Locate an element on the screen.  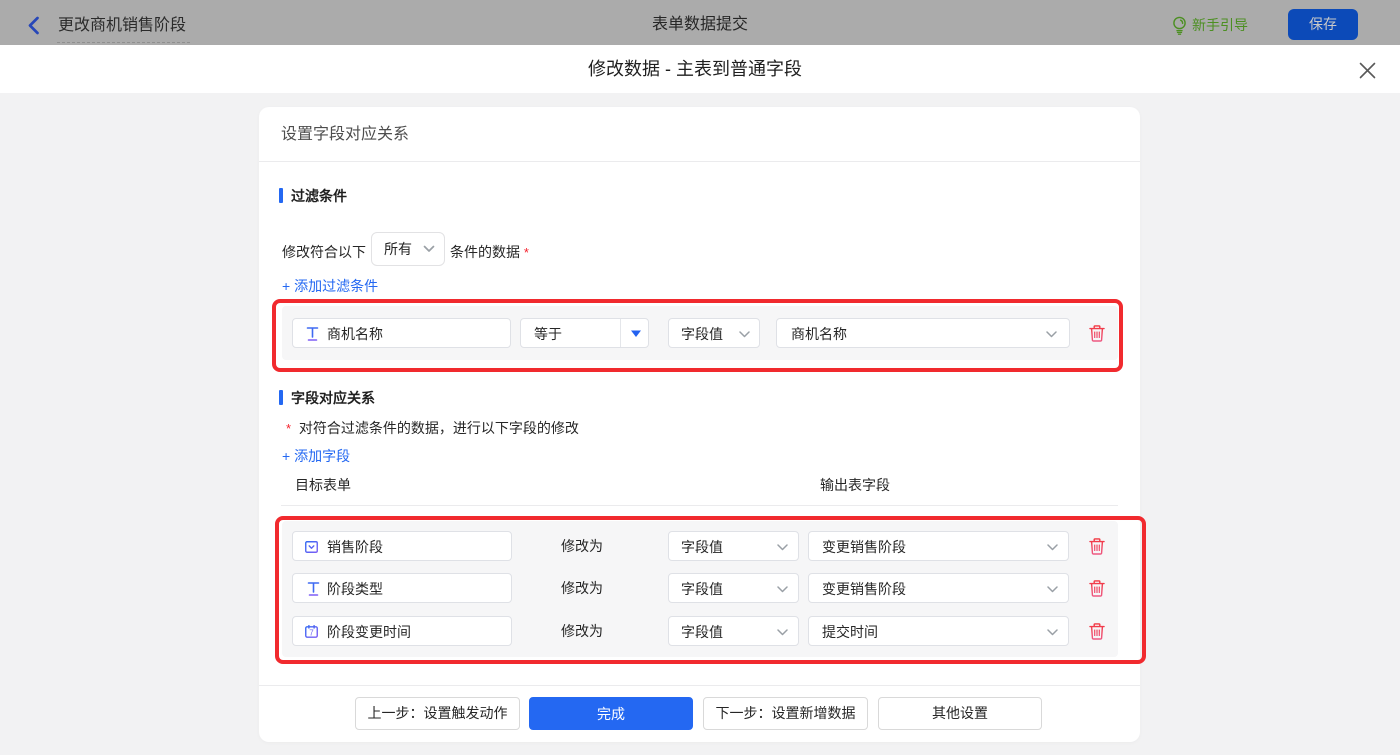
svg-text: 7 is located at coordinates (311, 633).